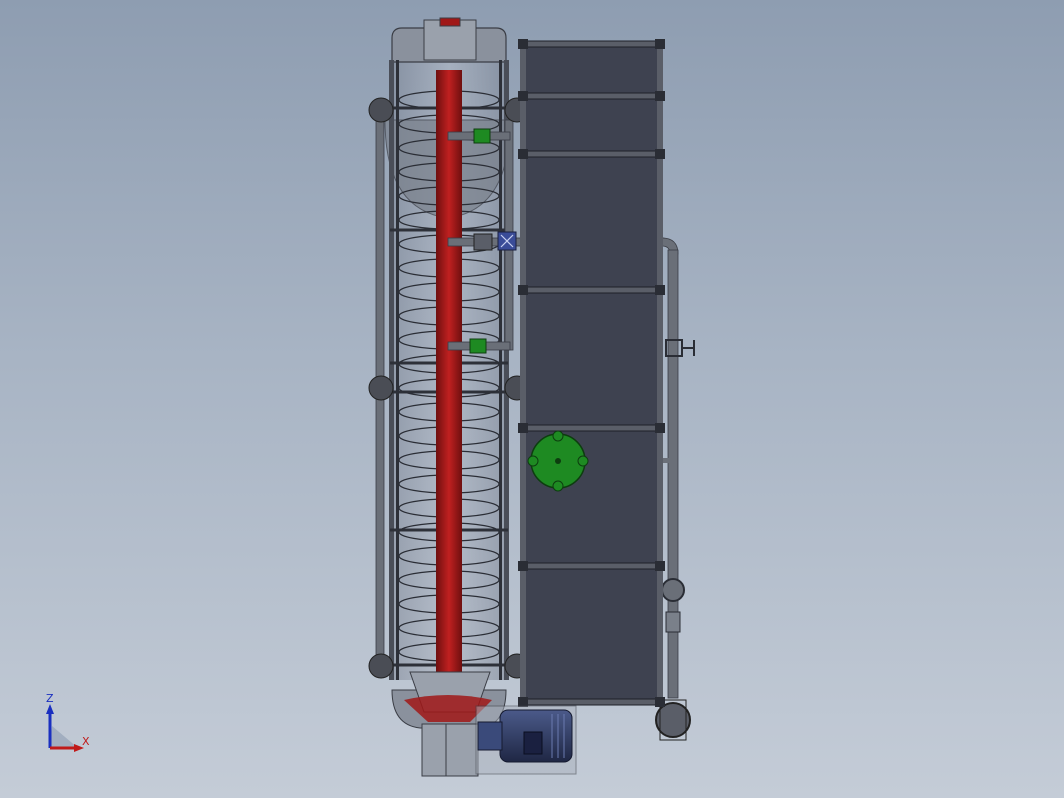 The width and height of the screenshot is (1064, 798). Describe the element at coordinates (478, 346) in the screenshot. I see `green-valve-lower` at that location.